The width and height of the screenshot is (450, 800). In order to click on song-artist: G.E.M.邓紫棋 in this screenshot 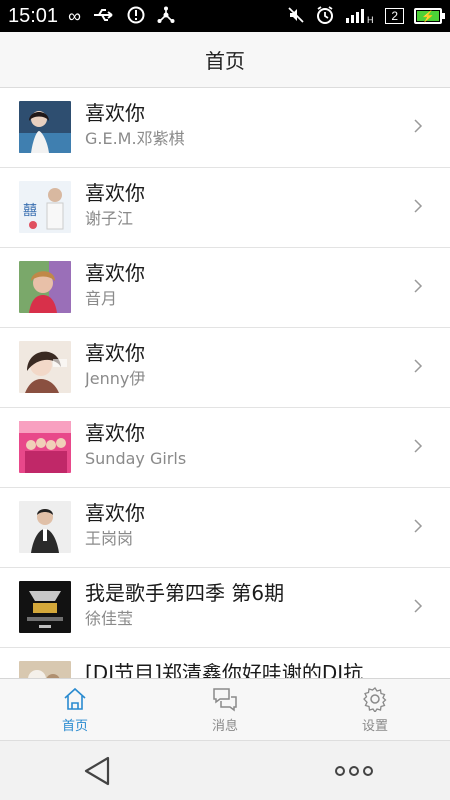, I will do `click(135, 138)`.